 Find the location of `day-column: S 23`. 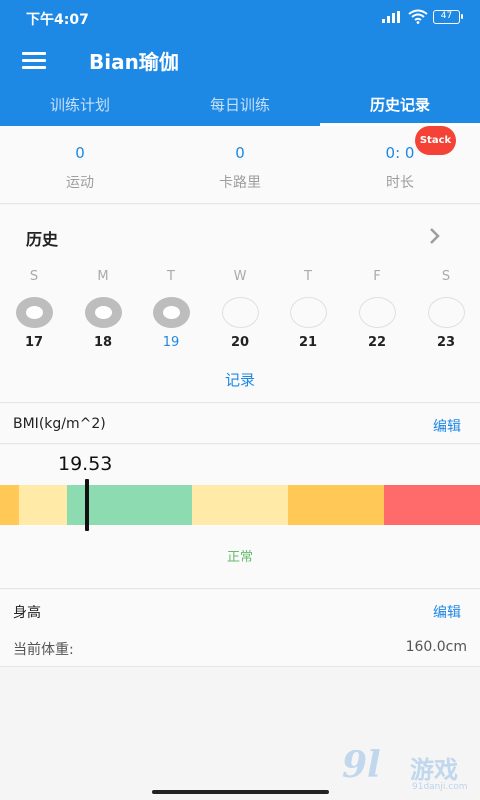

day-column: S 23 is located at coordinates (446, 309).